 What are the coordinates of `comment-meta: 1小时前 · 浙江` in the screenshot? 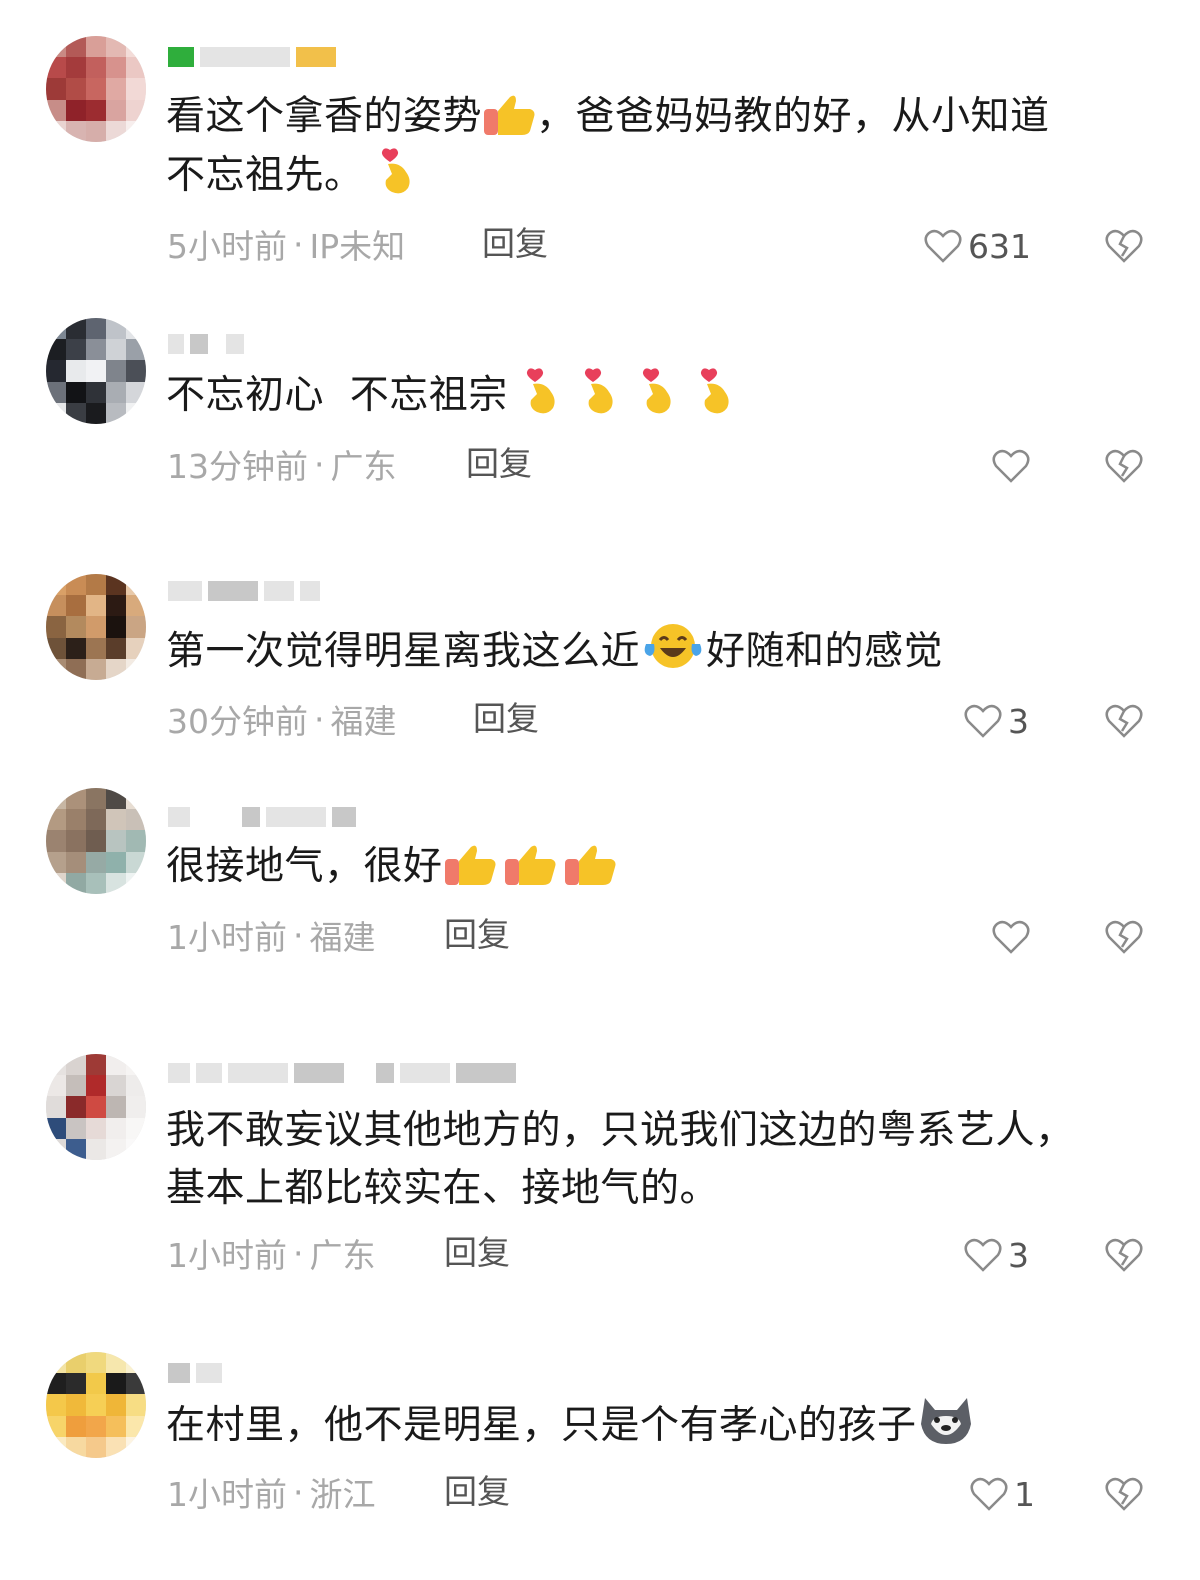 It's located at (271, 1492).